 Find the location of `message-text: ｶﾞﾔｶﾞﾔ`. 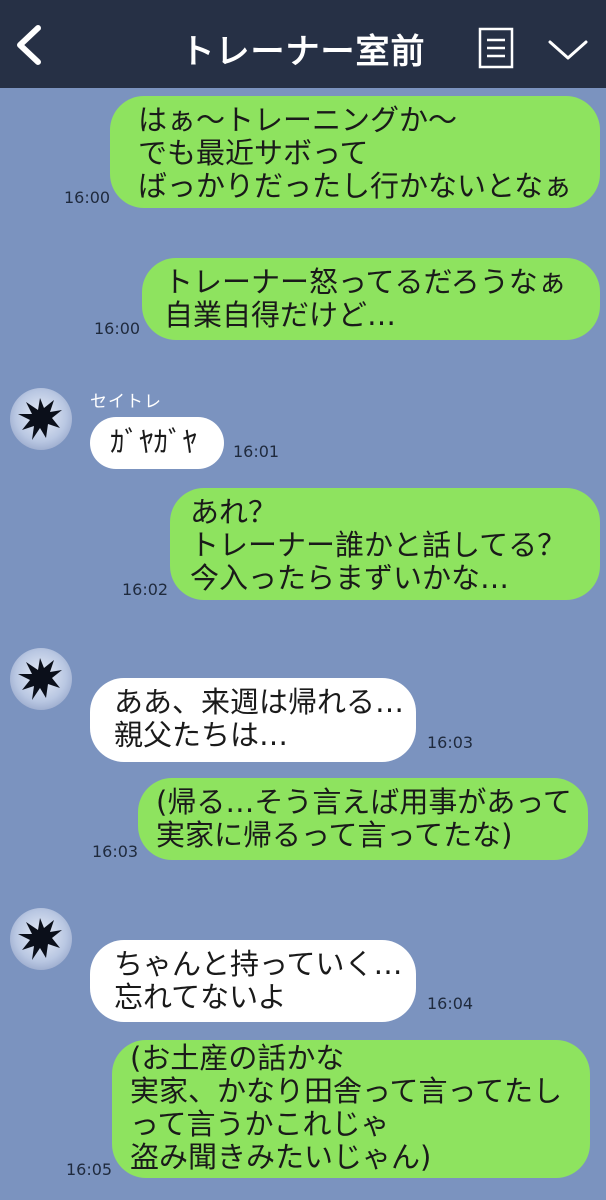

message-text: ｶﾞﾔｶﾞﾔ is located at coordinates (154, 442).